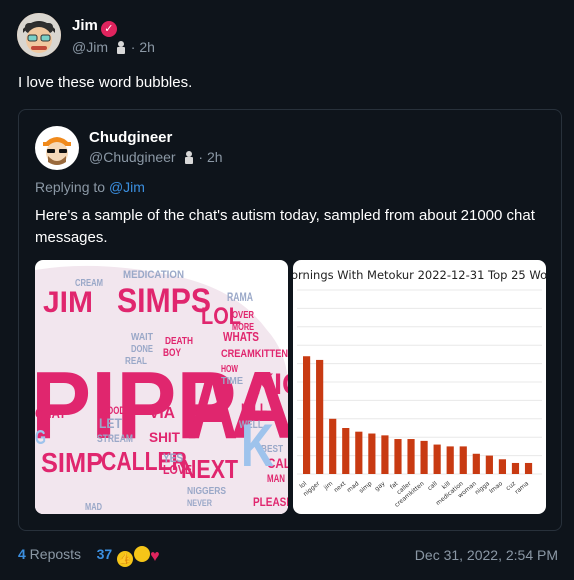 This screenshot has width=574, height=580. Describe the element at coordinates (142, 554) in the screenshot. I see `laughing-emoji` at that location.